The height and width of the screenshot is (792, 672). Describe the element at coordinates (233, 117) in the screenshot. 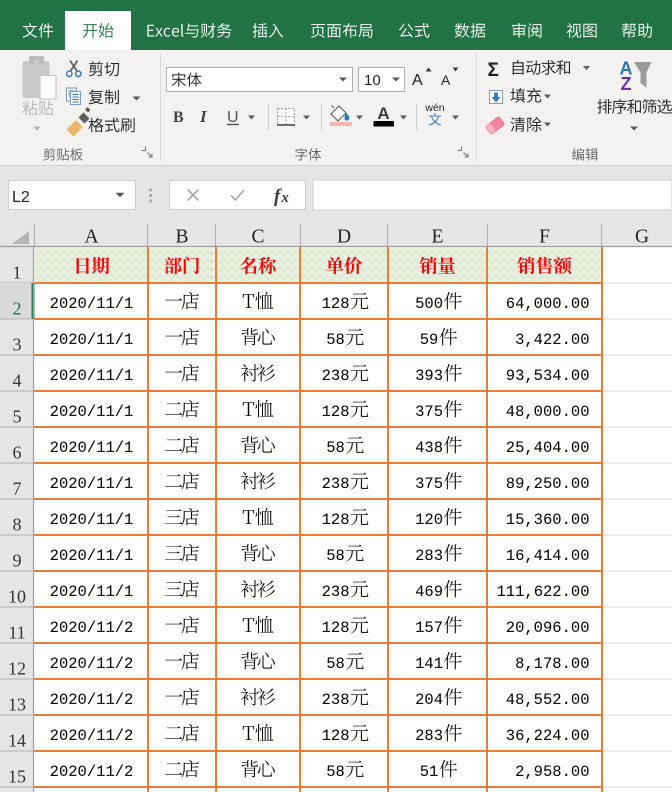

I see `svg-text: U` at that location.